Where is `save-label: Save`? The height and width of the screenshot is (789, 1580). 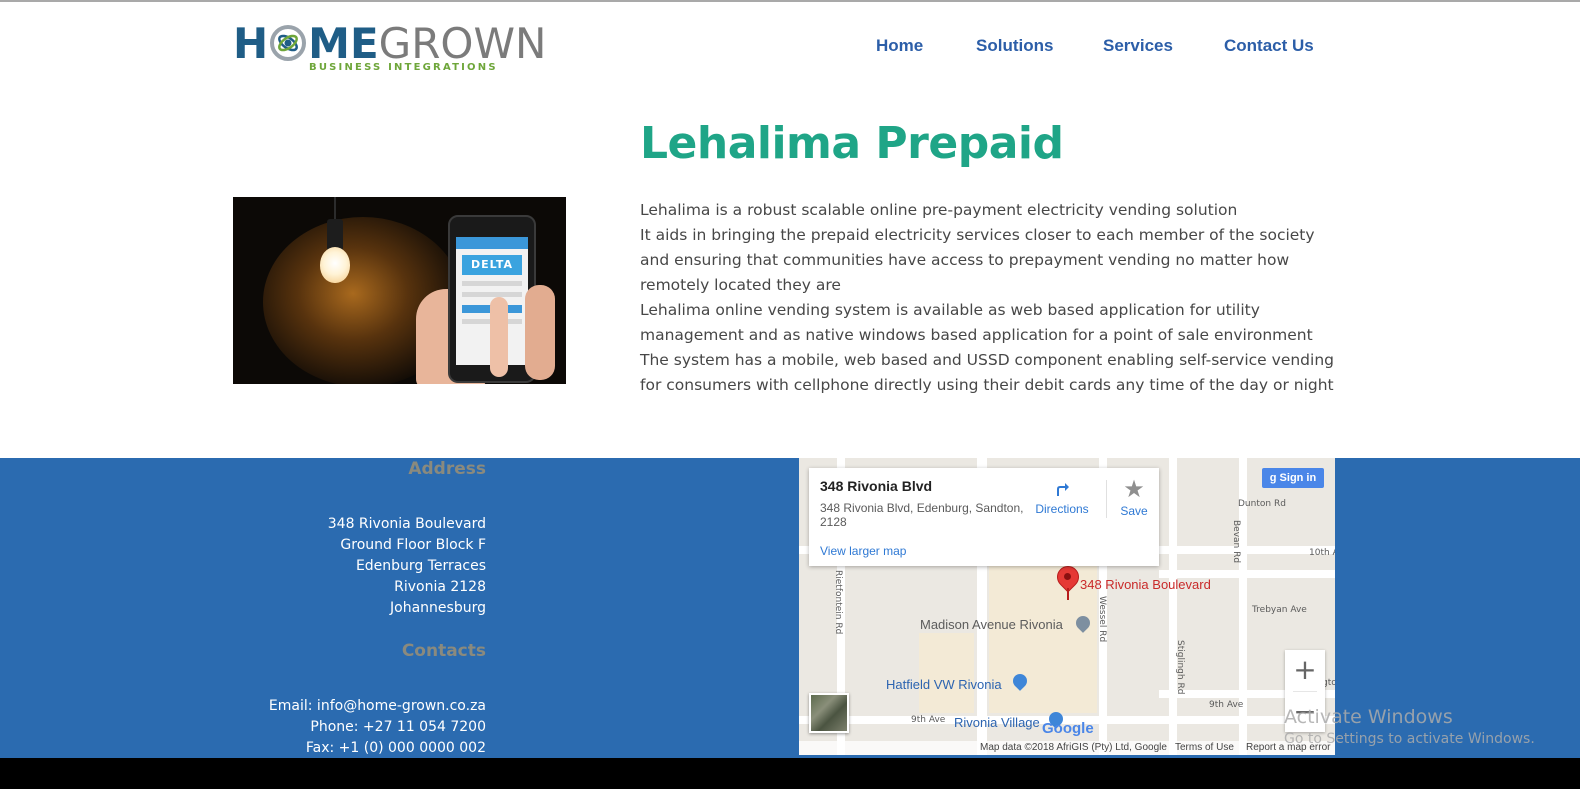 save-label: Save is located at coordinates (1134, 511).